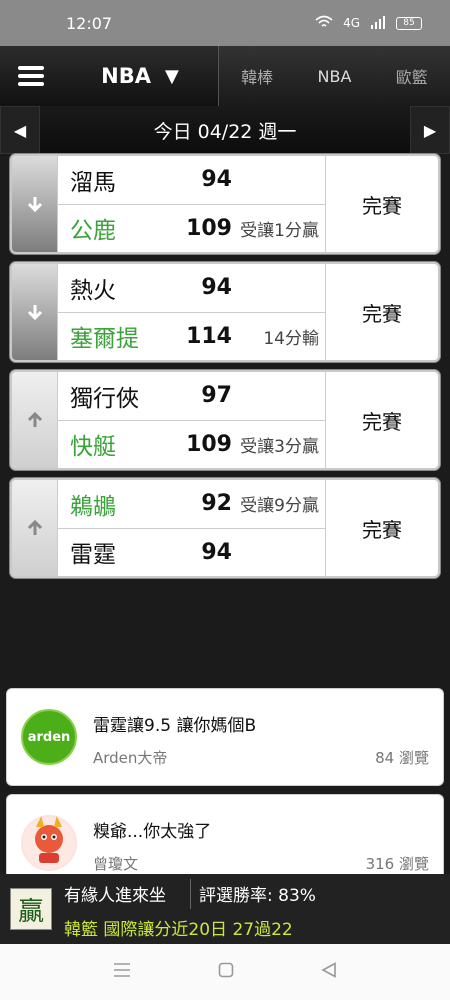 Image resolution: width=450 pixels, height=1000 pixels. I want to click on banner-win-rate: 評選勝率: 83%, so click(257, 896).